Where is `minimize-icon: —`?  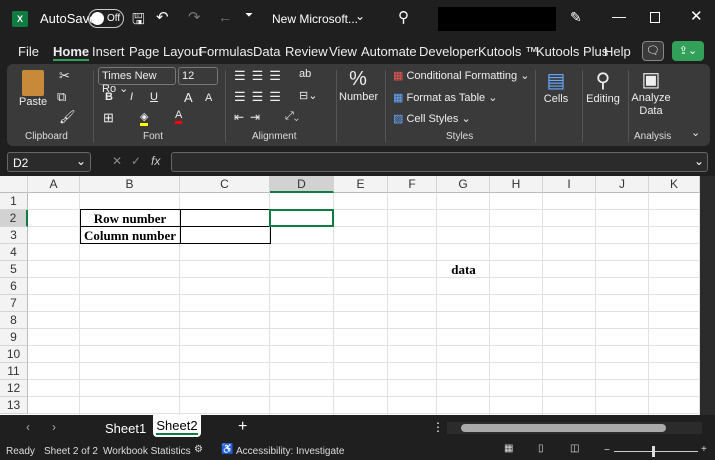 minimize-icon: — is located at coordinates (619, 16).